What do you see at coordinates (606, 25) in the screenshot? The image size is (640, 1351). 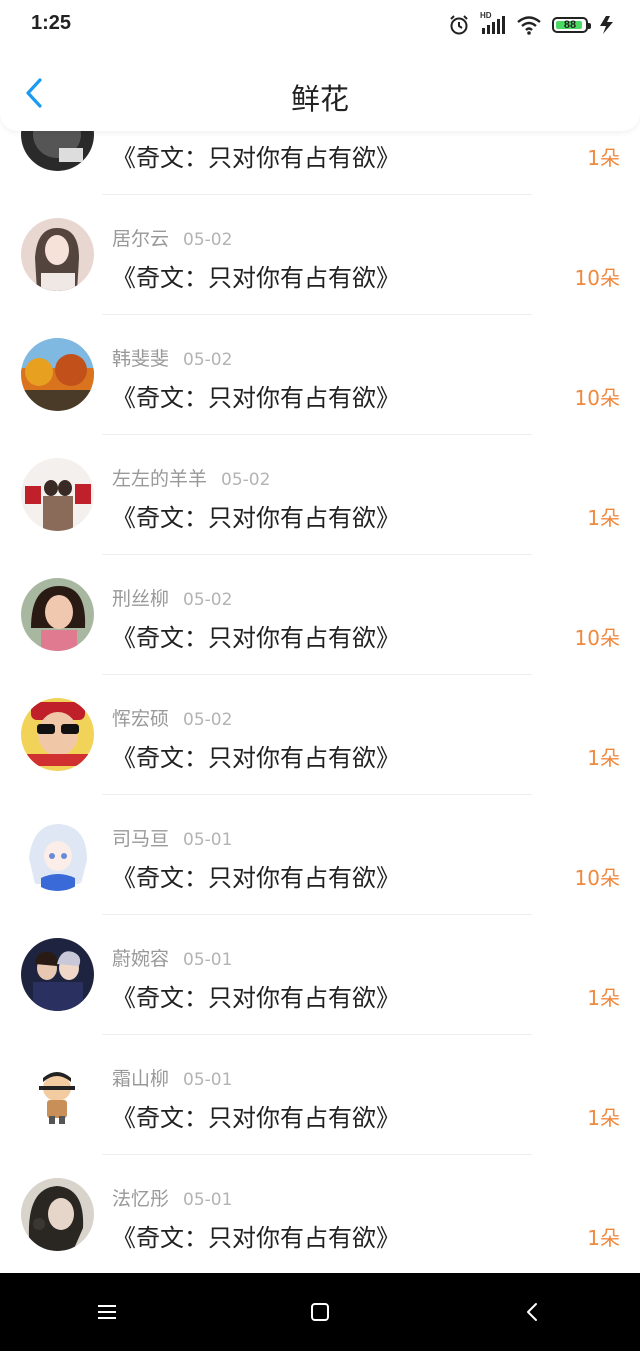 I see `charging-icon` at bounding box center [606, 25].